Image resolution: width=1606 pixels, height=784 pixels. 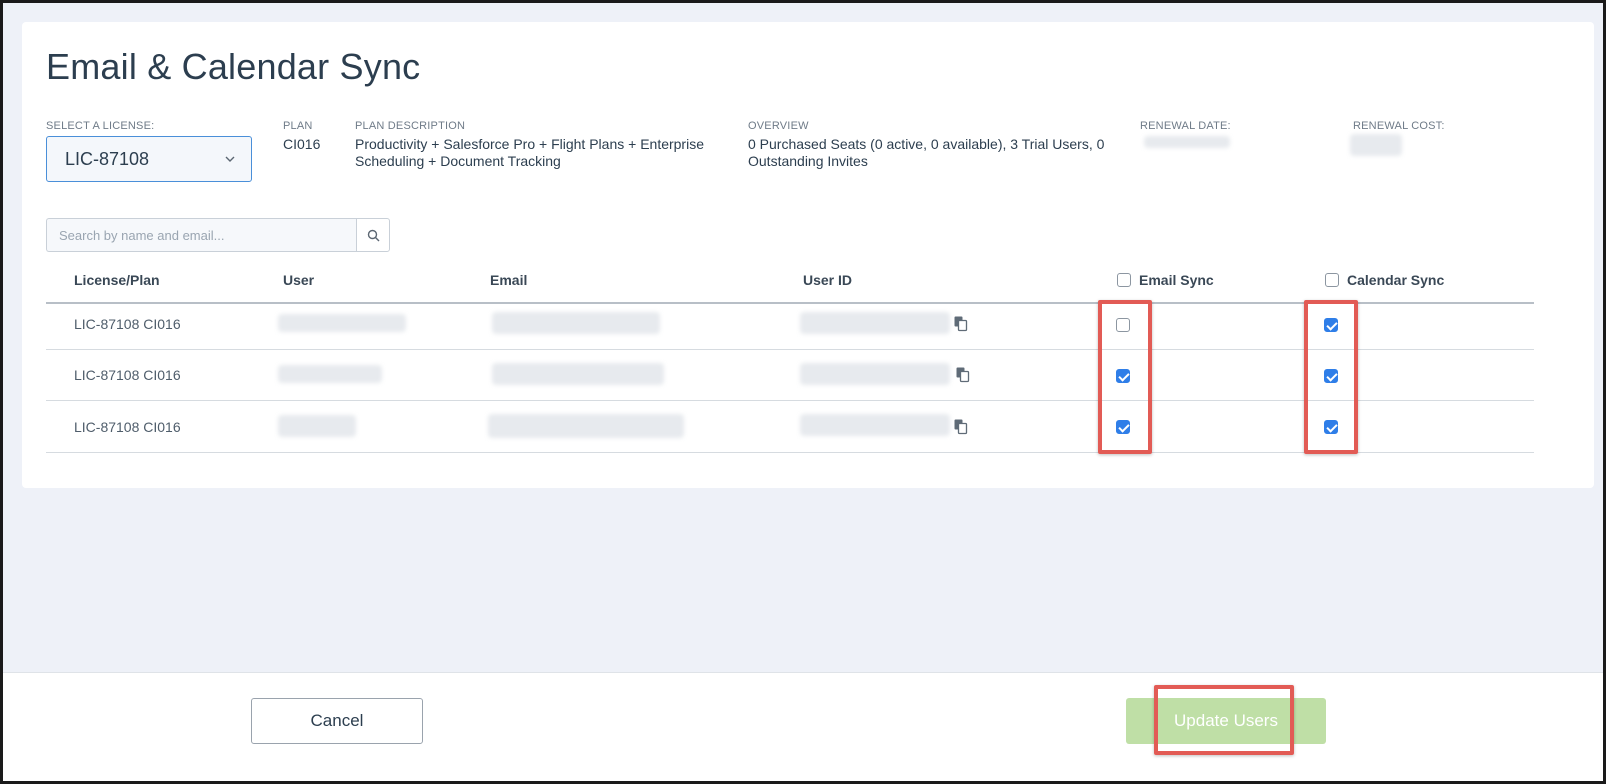 What do you see at coordinates (803, 728) in the screenshot?
I see `footer-bar: Cancel Update Users` at bounding box center [803, 728].